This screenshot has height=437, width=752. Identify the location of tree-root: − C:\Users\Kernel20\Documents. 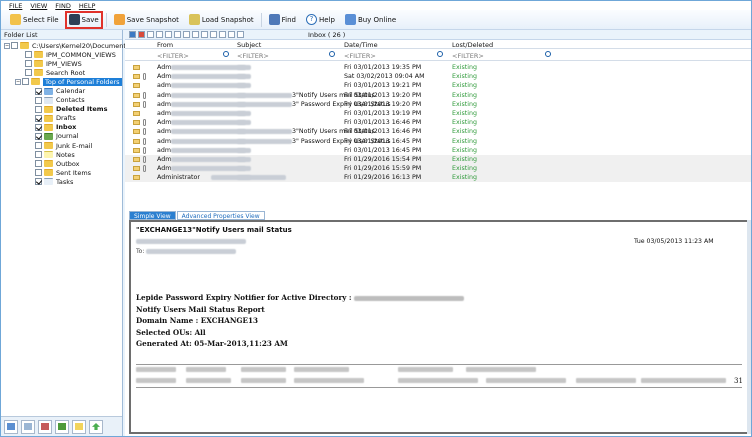
(65, 45).